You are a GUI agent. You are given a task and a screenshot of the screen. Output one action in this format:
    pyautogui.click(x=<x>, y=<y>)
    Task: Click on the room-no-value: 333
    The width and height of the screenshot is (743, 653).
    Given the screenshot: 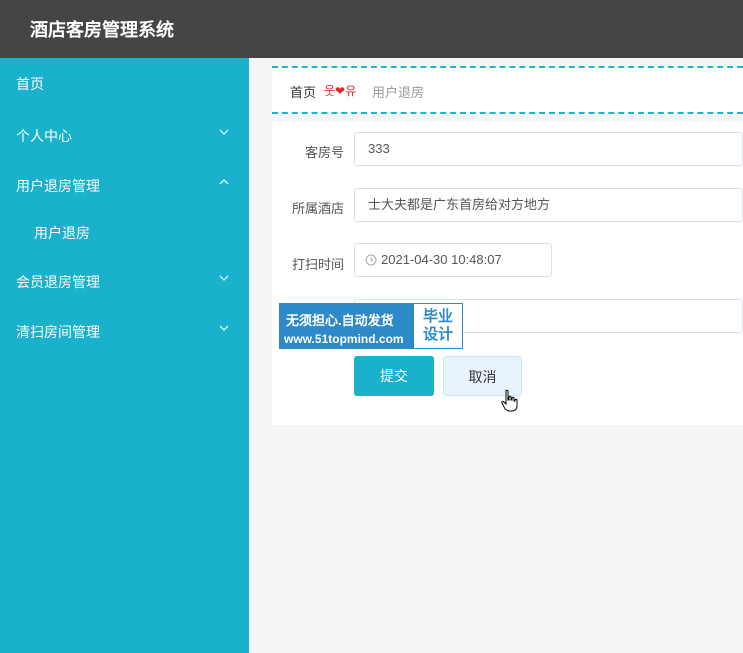 What is the action you would take?
    pyautogui.click(x=379, y=148)
    